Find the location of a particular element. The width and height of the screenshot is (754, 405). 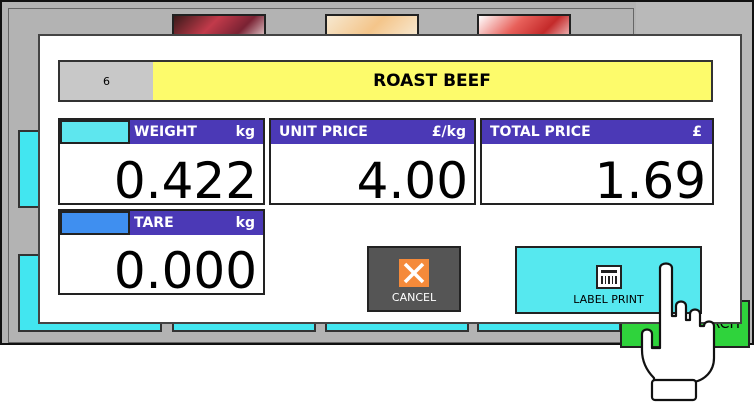

tare-label: TARE is located at coordinates (154, 223).